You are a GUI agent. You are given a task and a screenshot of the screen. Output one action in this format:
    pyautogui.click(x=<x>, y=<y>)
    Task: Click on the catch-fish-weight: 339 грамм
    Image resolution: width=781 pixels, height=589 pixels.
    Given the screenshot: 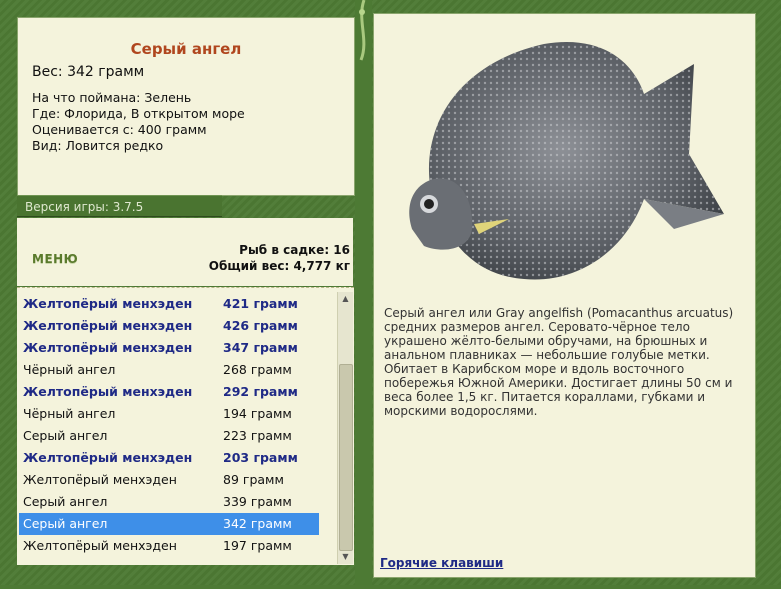 What is the action you would take?
    pyautogui.click(x=257, y=501)
    